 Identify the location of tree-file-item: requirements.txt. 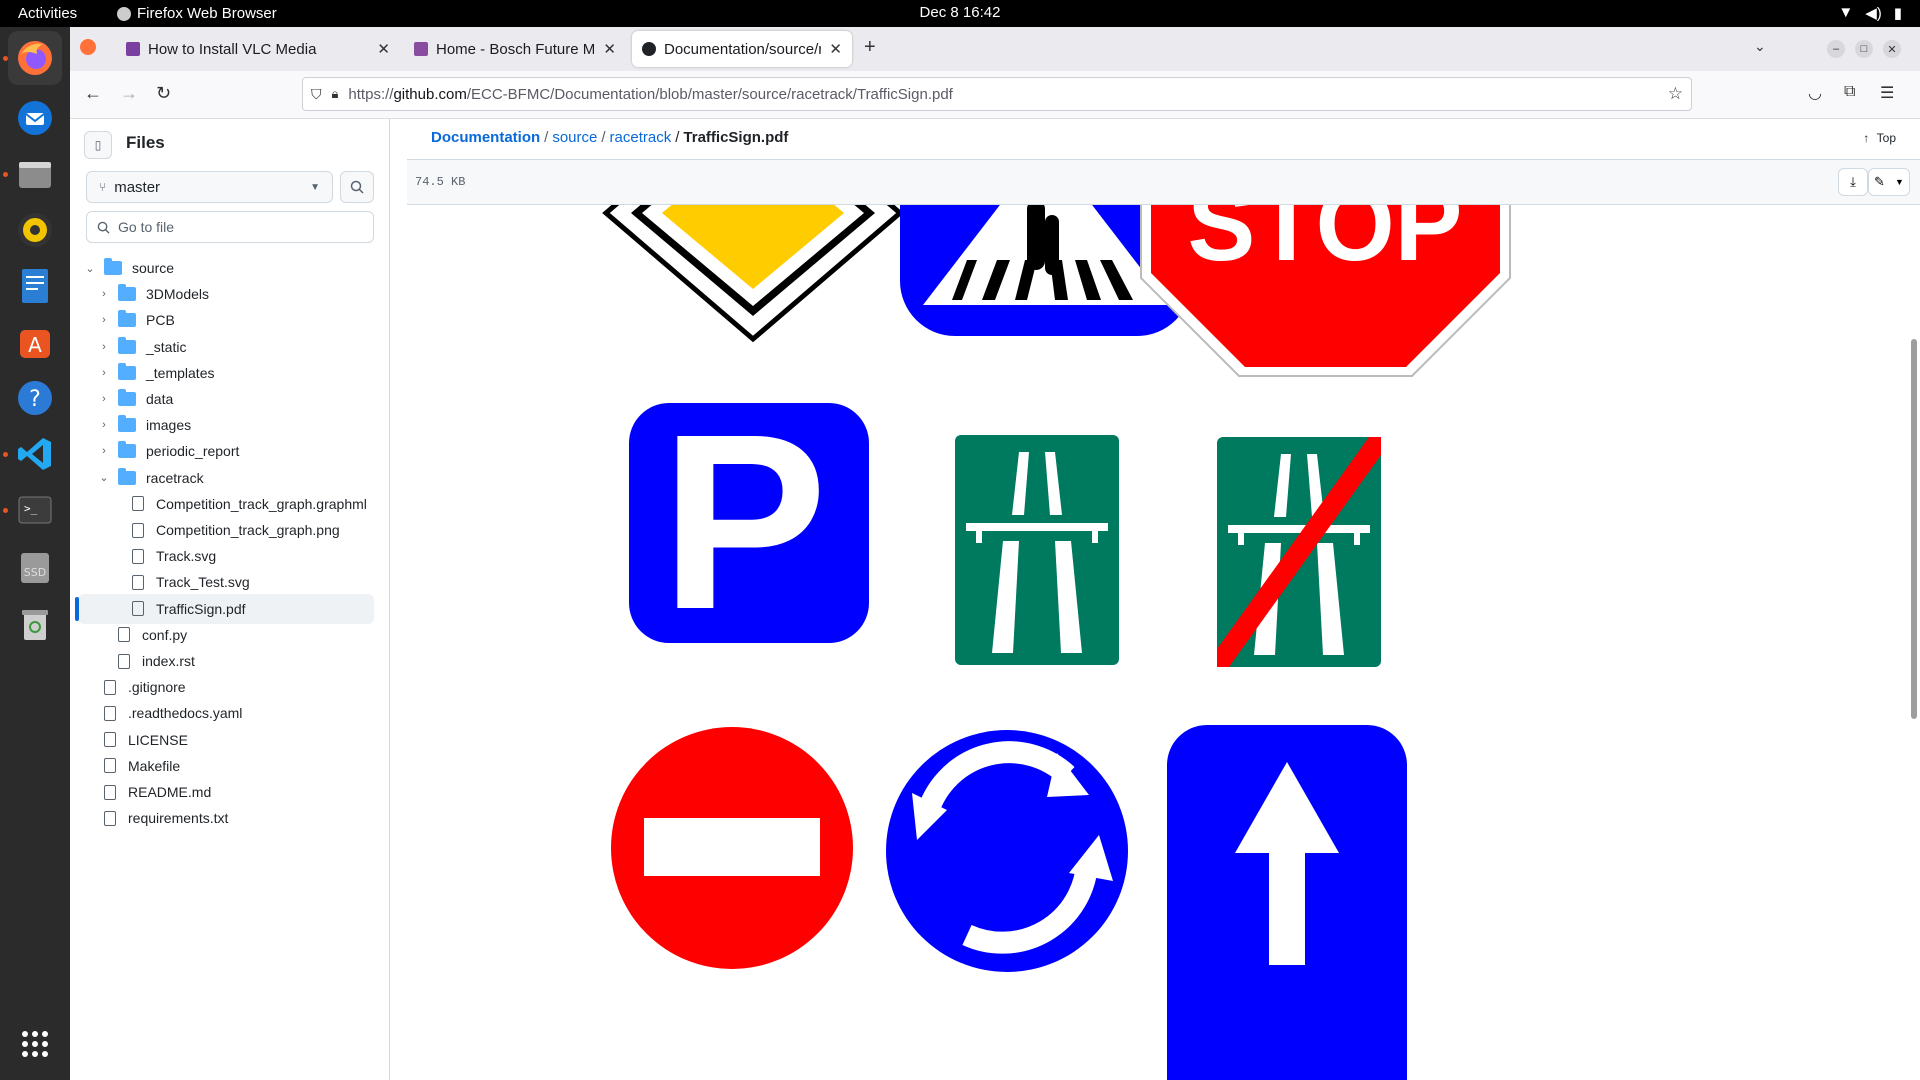
(226, 818).